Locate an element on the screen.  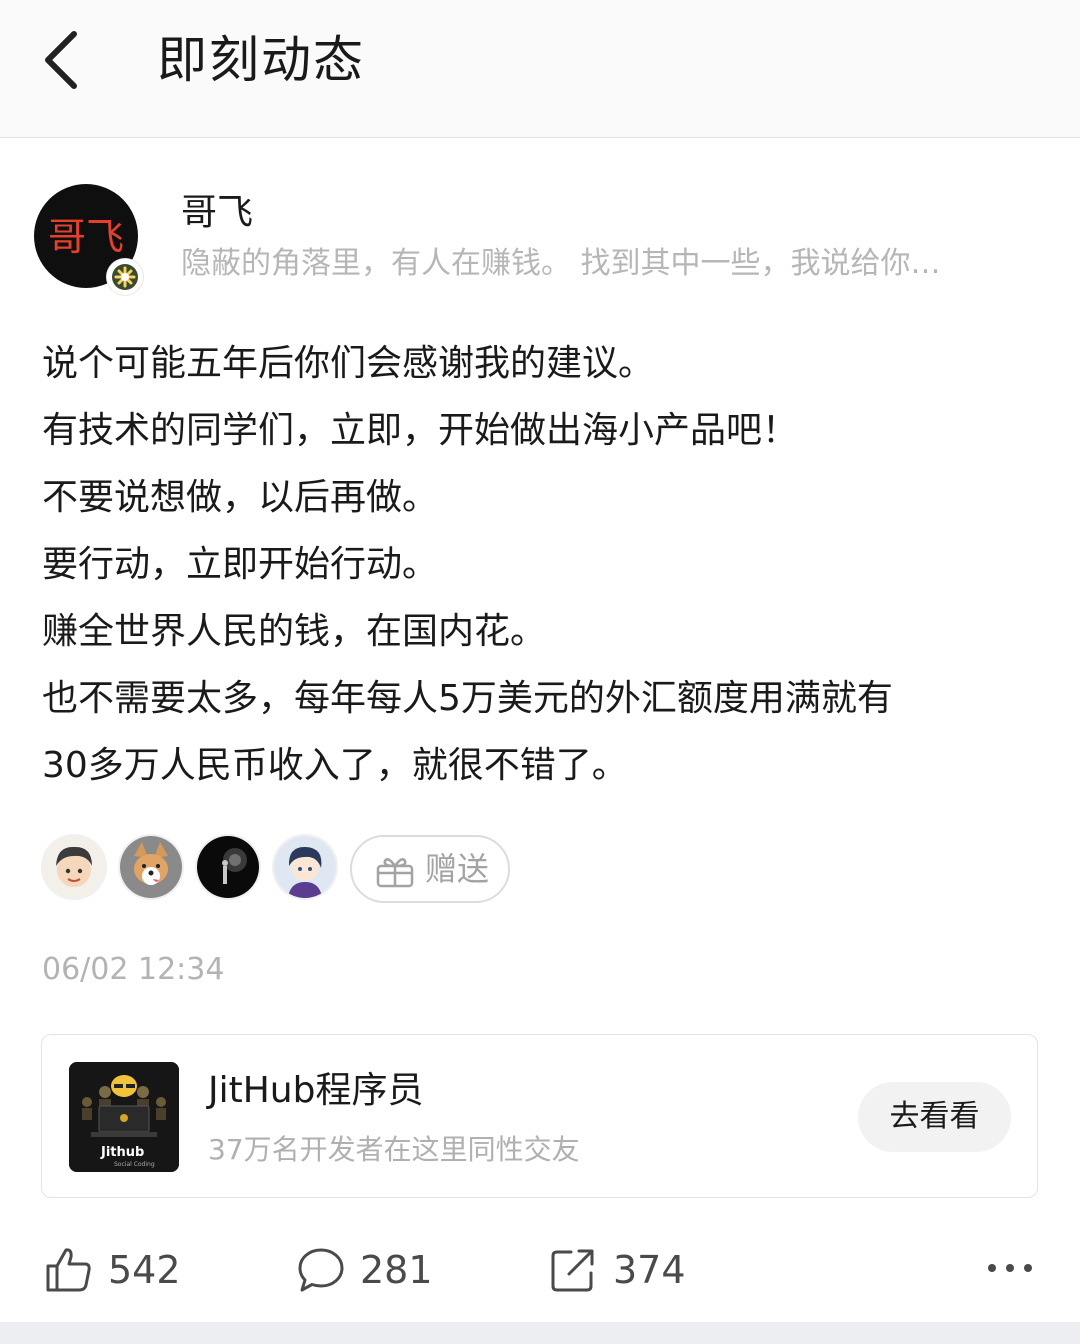
topic-logo-text: Jithub is located at coordinates (122, 1152).